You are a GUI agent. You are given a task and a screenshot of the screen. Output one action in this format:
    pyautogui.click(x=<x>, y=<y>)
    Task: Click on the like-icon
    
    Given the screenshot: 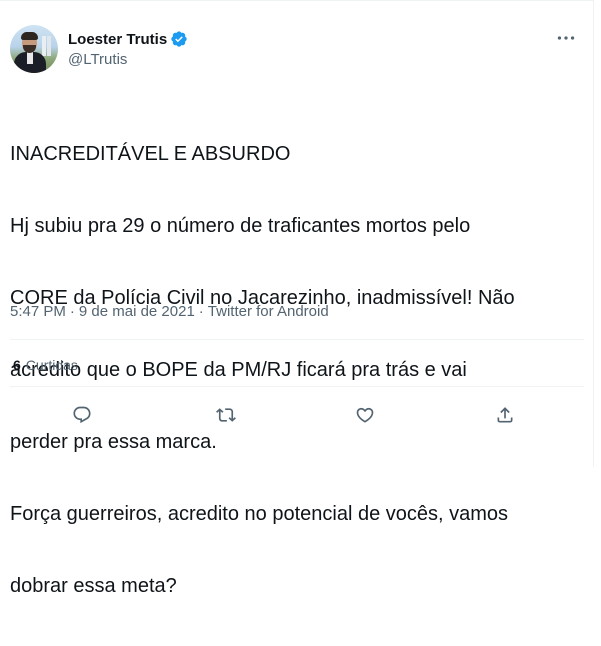 What is the action you would take?
    pyautogui.click(x=365, y=415)
    